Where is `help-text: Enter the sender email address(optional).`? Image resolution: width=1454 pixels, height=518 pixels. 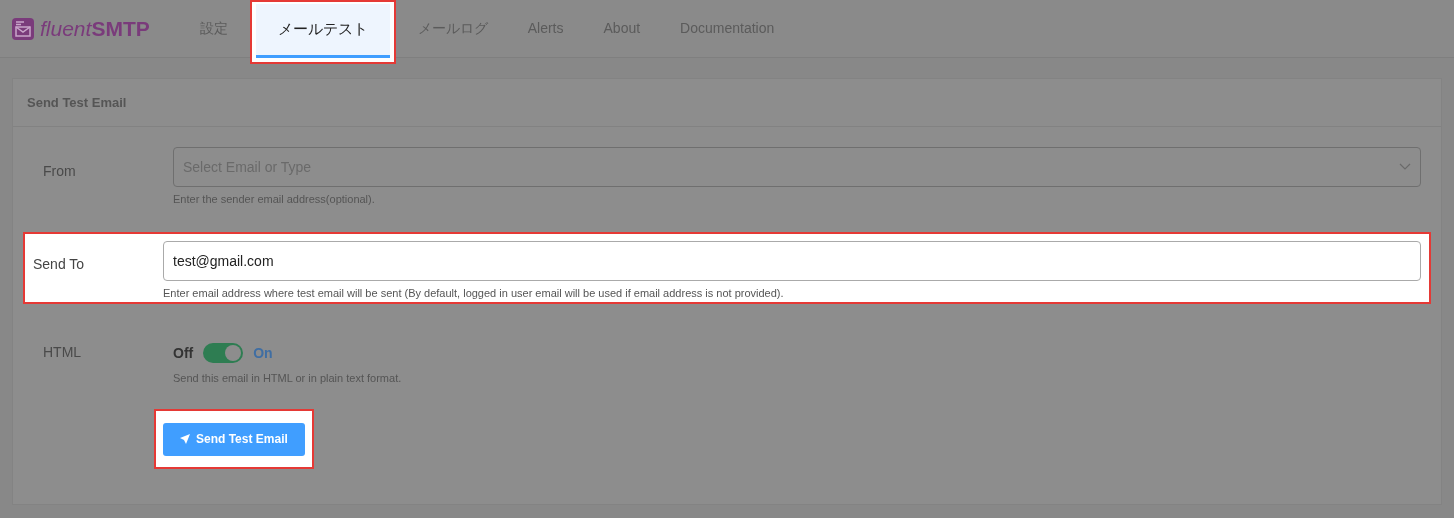 help-text: Enter the sender email address(optional). is located at coordinates (274, 199).